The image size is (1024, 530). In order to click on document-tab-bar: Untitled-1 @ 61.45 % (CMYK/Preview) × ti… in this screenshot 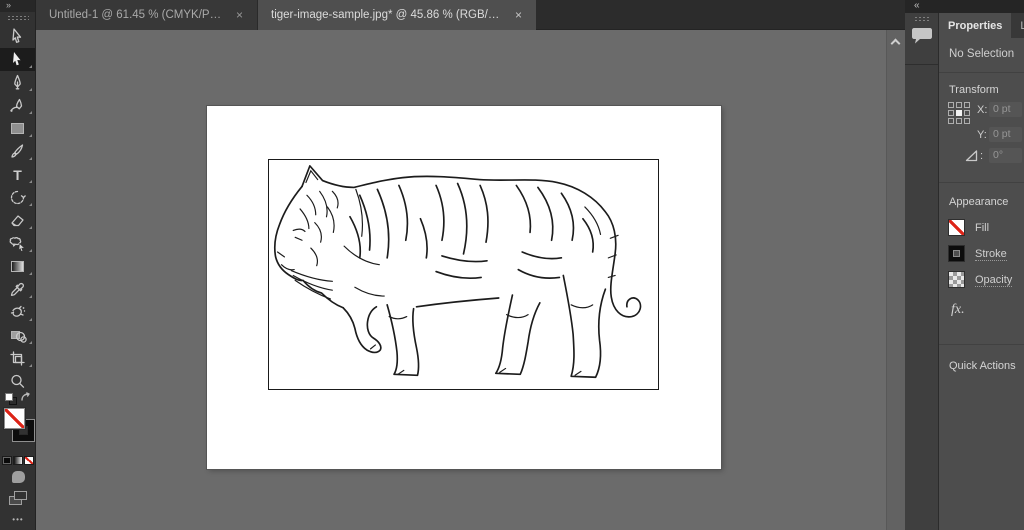, I will do `click(470, 15)`.